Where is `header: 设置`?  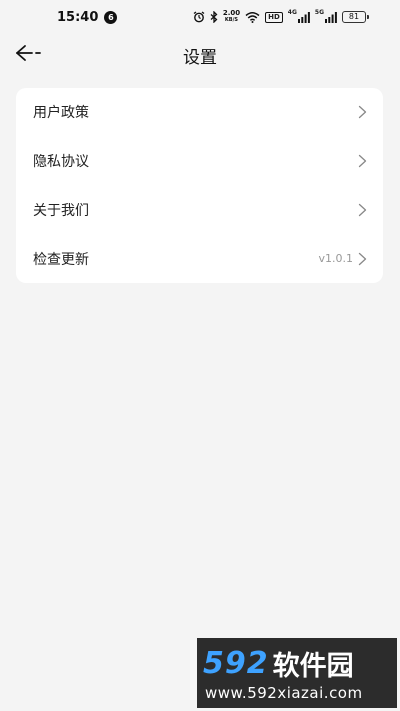 header: 设置 is located at coordinates (200, 54).